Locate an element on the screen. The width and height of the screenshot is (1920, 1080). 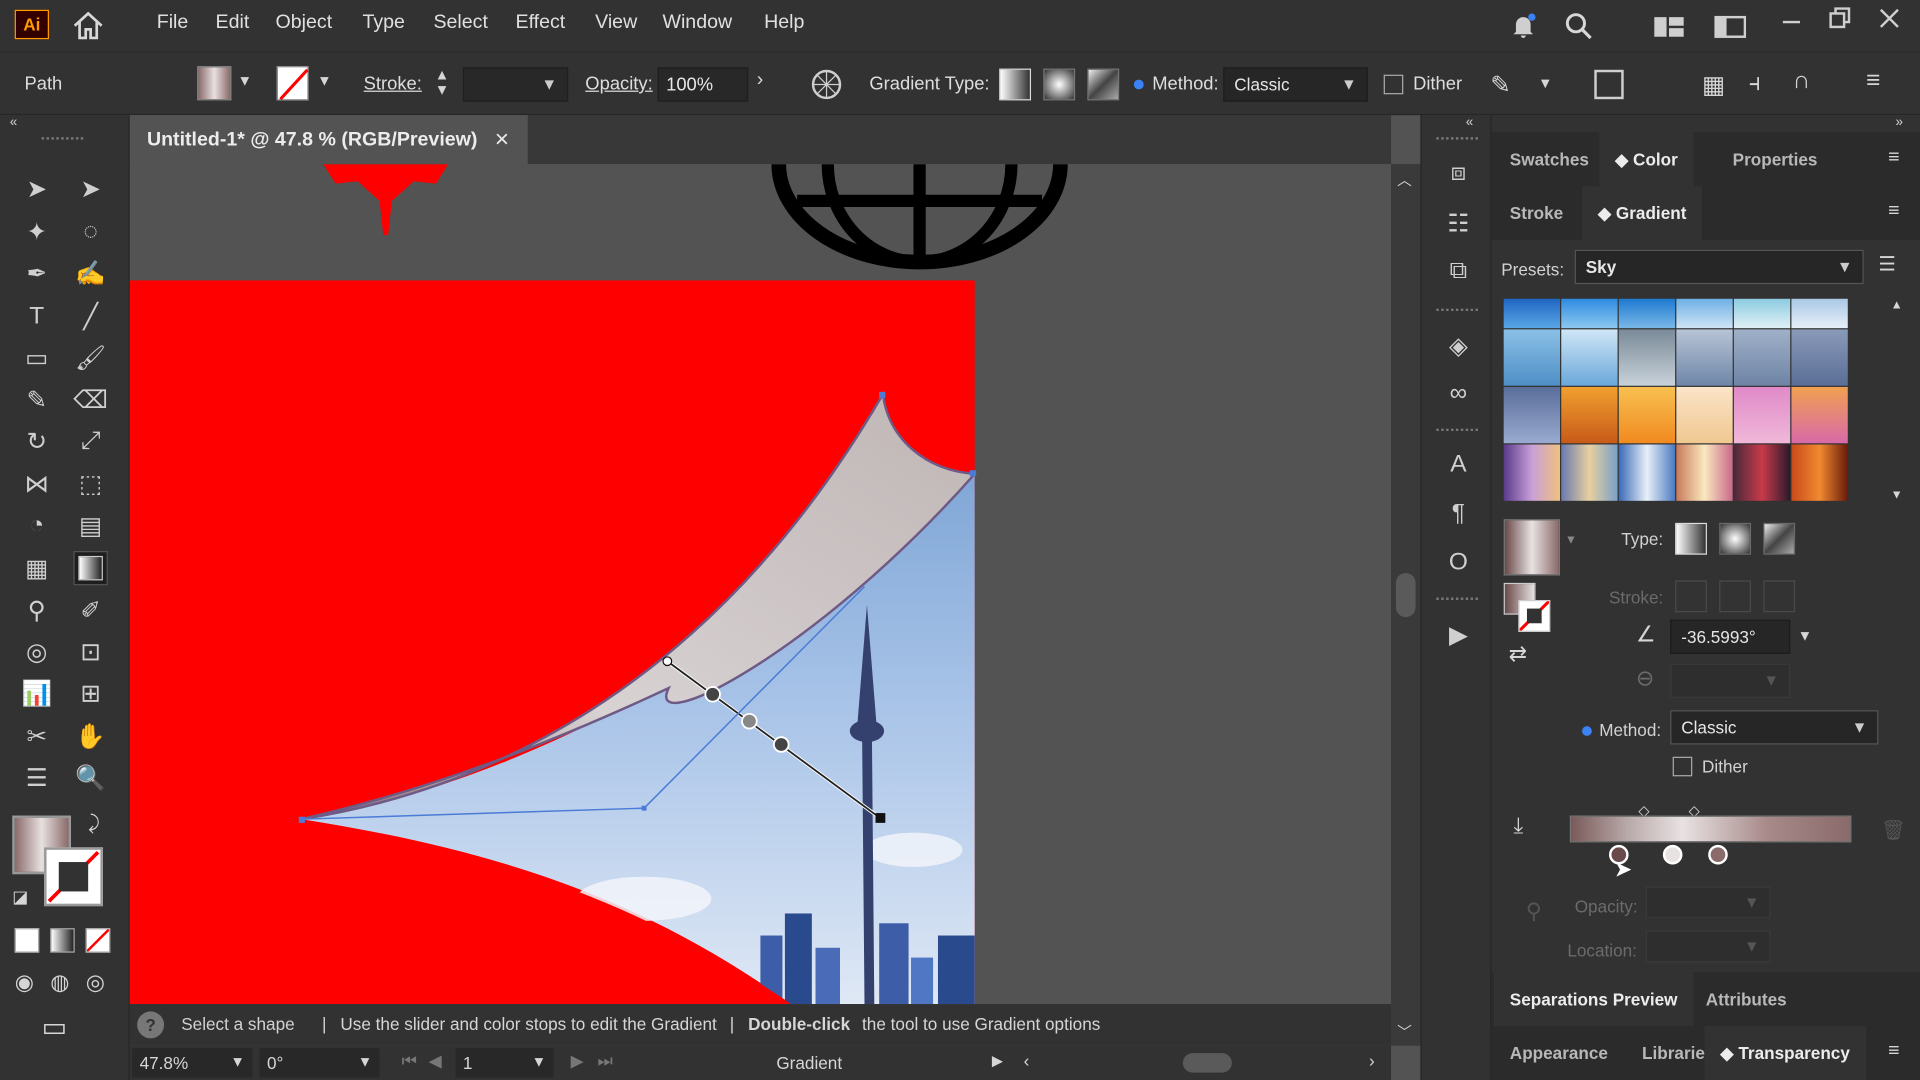
freeform-type-button is located at coordinates (1779, 538).